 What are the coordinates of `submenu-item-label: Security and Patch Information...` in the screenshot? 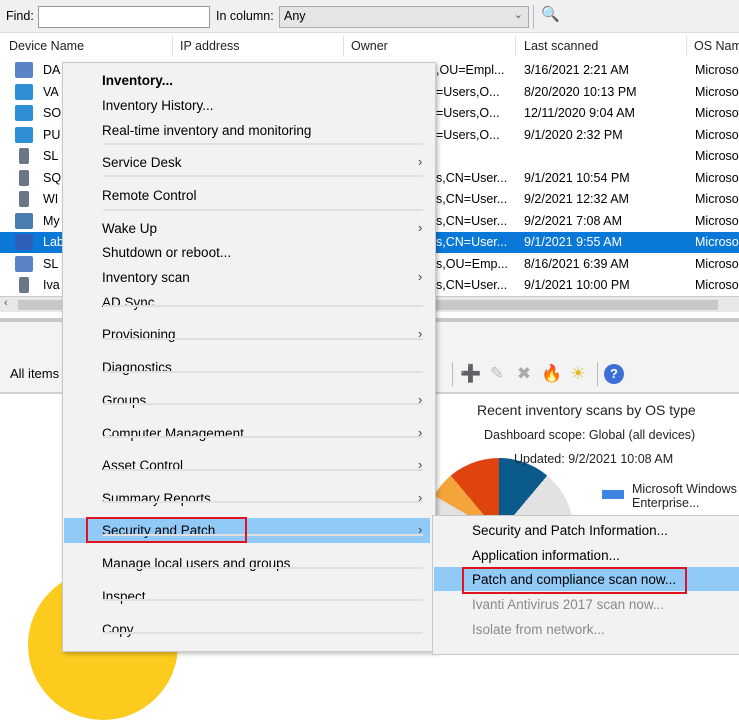 It's located at (570, 530).